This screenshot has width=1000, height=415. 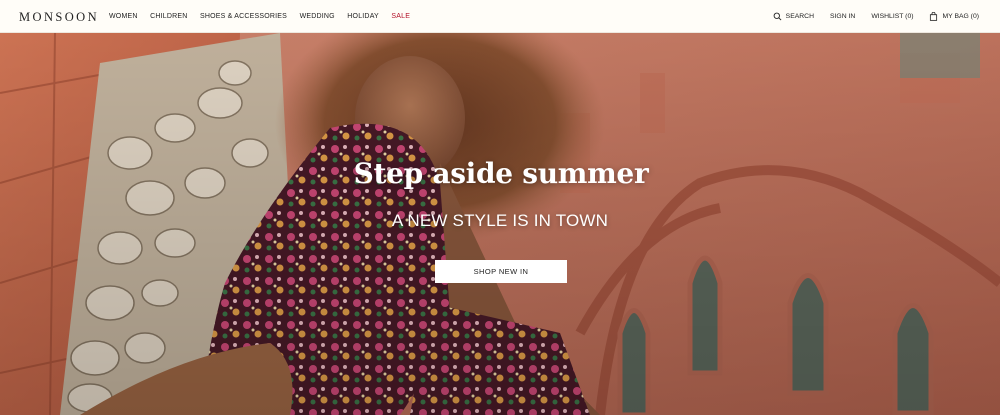 What do you see at coordinates (842, 16) in the screenshot?
I see `sign-in-link: SIGN IN` at bounding box center [842, 16].